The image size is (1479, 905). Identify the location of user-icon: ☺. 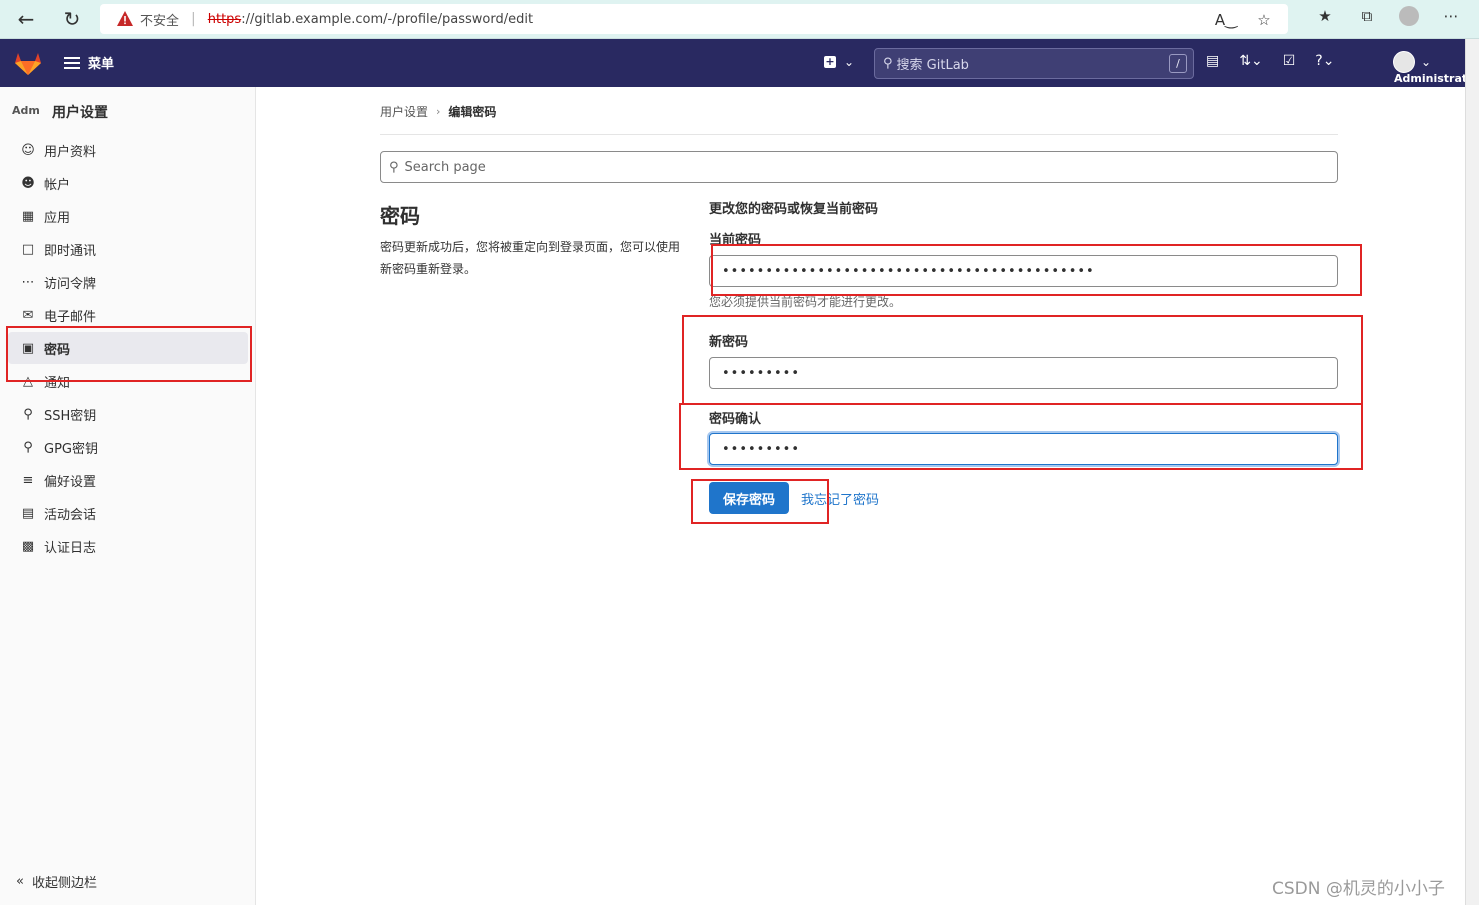
(28, 150).